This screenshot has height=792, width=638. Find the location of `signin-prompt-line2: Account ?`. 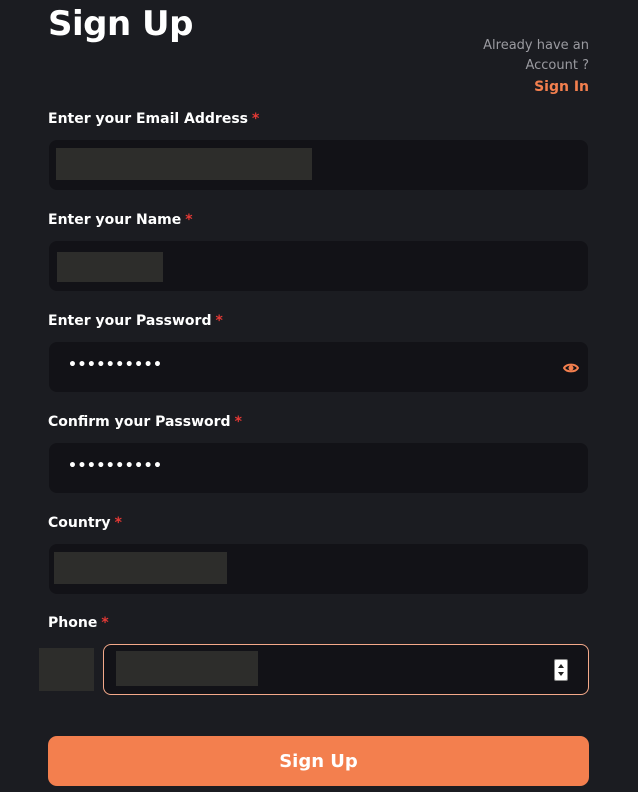

signin-prompt-line2: Account ? is located at coordinates (557, 65).